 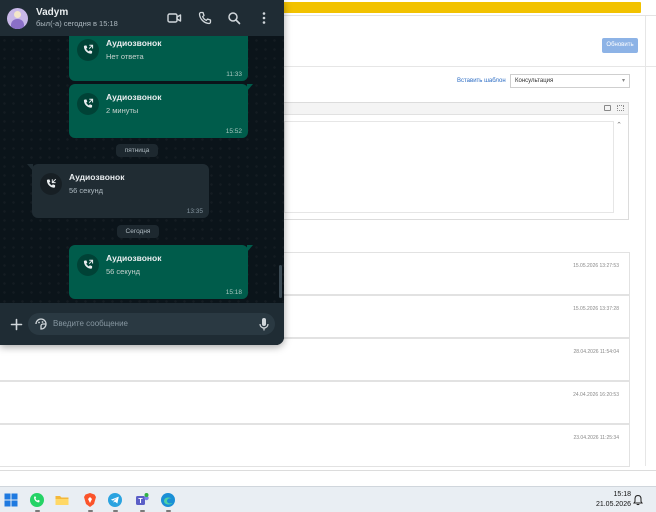 I want to click on editor-text-area, so click(x=449, y=167).